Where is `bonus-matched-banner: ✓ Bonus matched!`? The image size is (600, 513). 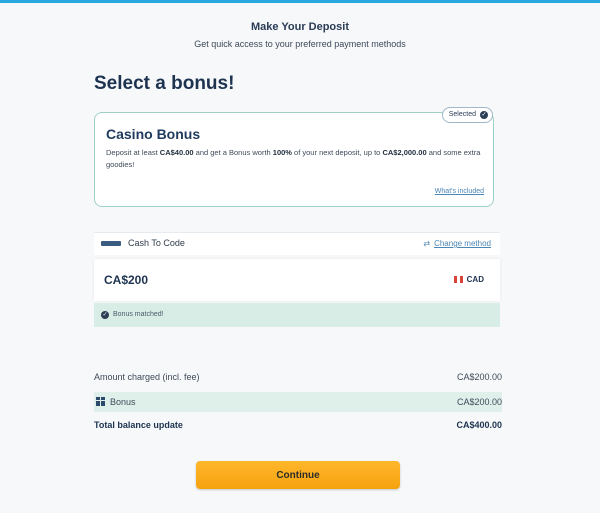
bonus-matched-banner: ✓ Bonus matched! is located at coordinates (297, 315).